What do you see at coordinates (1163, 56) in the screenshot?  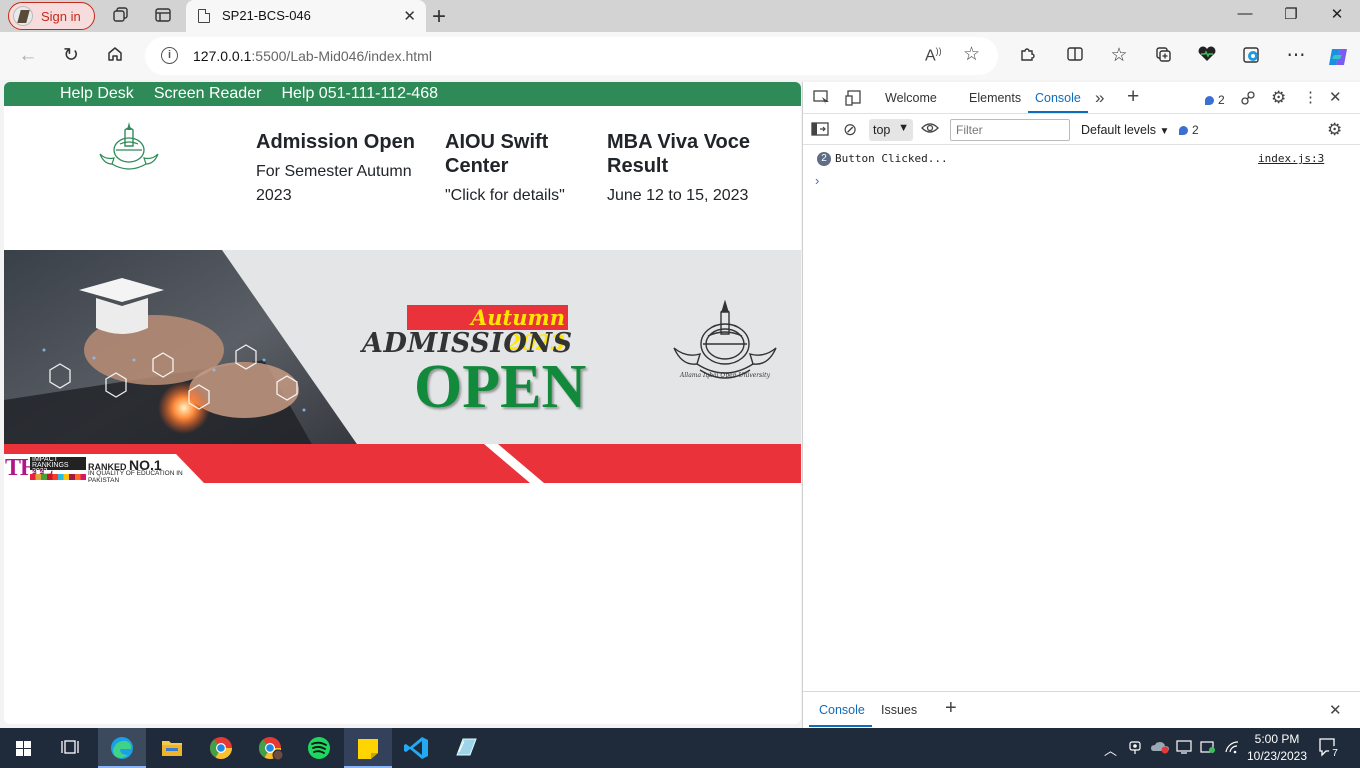 I see `collections-icon` at bounding box center [1163, 56].